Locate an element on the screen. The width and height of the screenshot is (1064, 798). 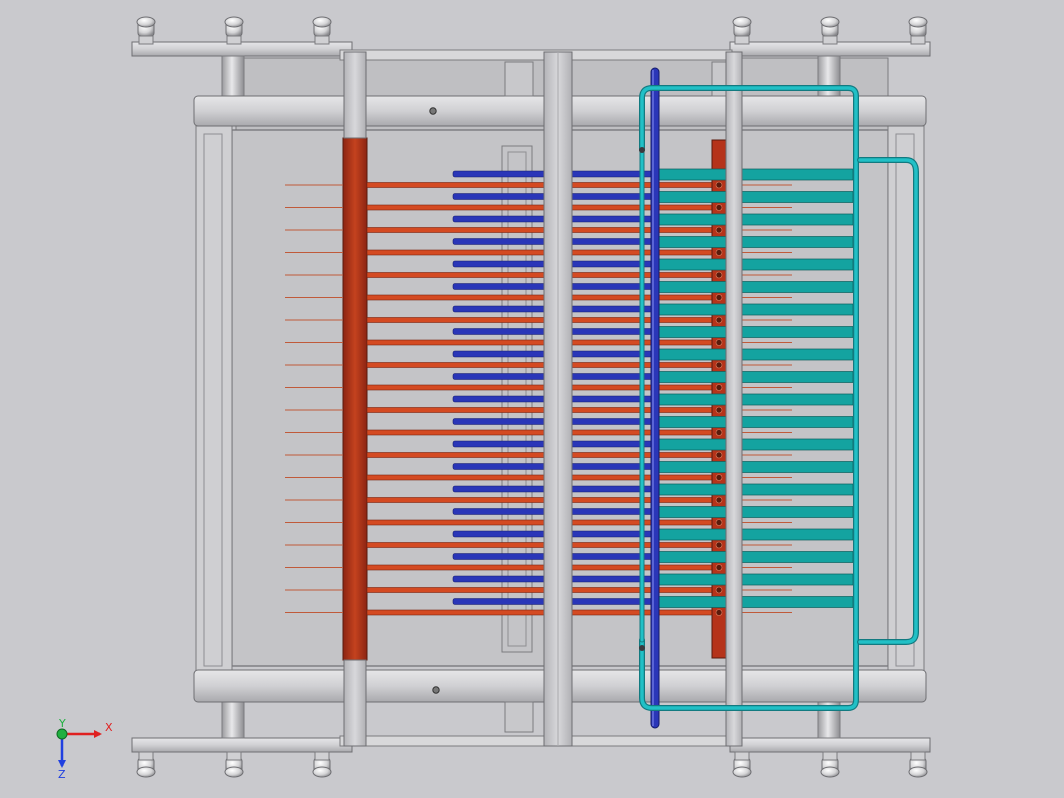
bottom-mounting-bar is located at coordinates (531, 744).